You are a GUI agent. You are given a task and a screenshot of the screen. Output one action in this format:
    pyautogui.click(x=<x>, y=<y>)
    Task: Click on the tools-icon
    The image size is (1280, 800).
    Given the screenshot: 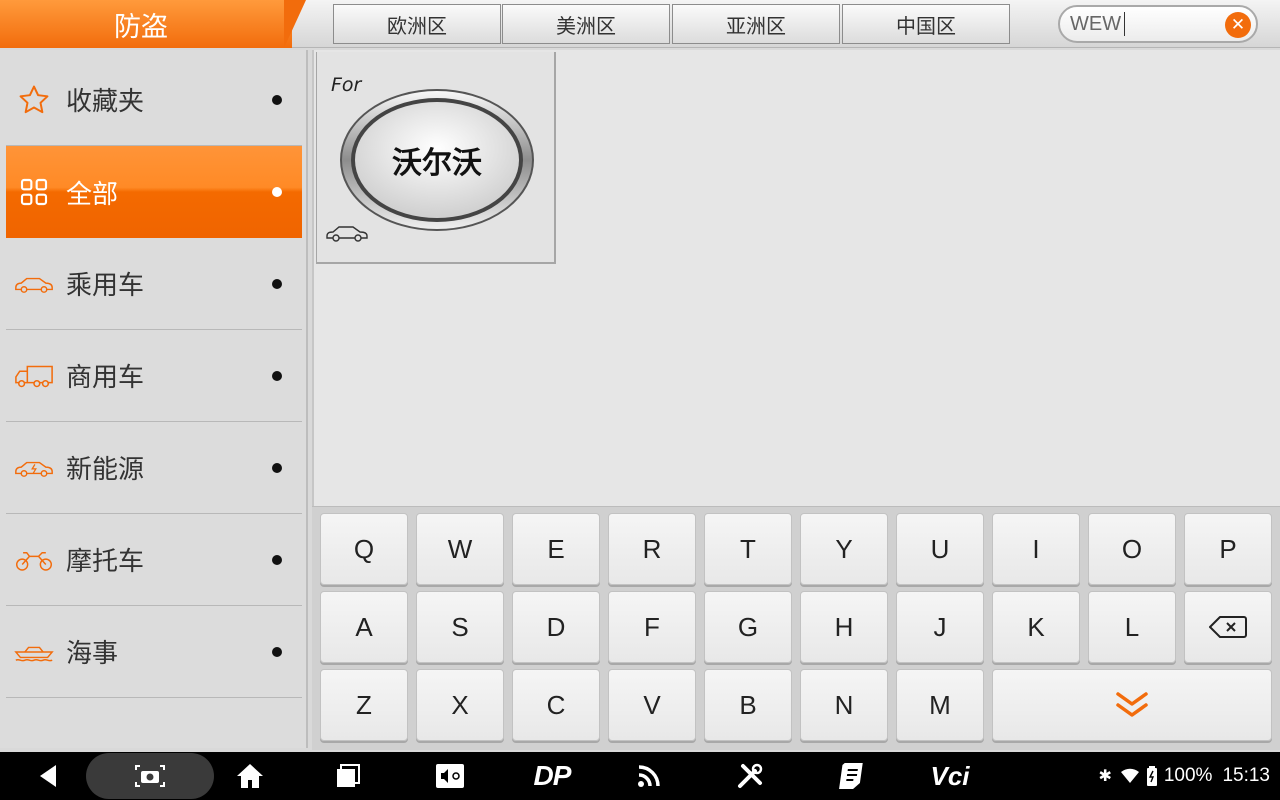 What is the action you would take?
    pyautogui.click(x=750, y=775)
    